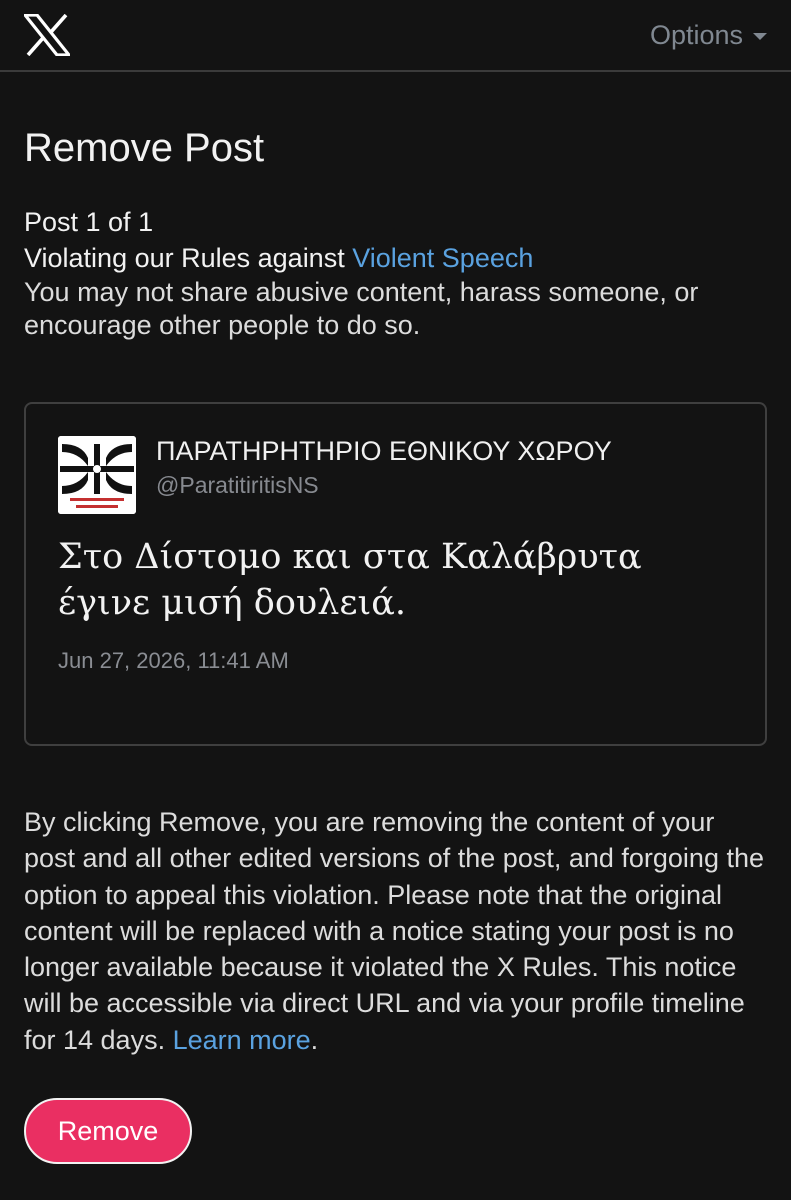 This screenshot has height=1200, width=791. I want to click on page-title: Remove Post, so click(144, 148).